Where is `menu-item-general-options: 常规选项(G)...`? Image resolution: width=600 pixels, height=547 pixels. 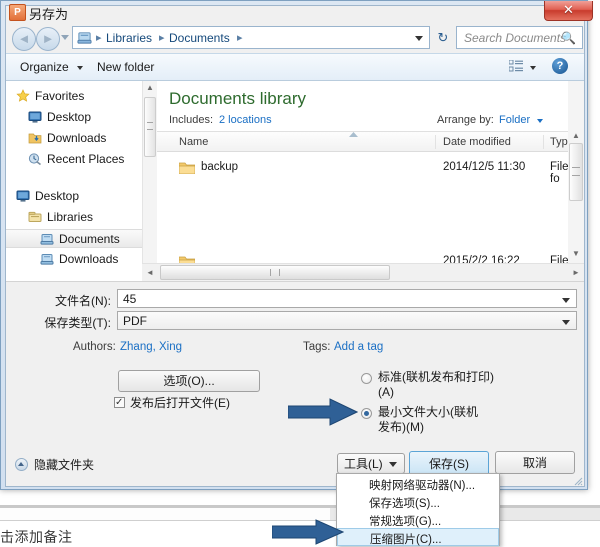 menu-item-general-options: 常规选项(G)... is located at coordinates (418, 520).